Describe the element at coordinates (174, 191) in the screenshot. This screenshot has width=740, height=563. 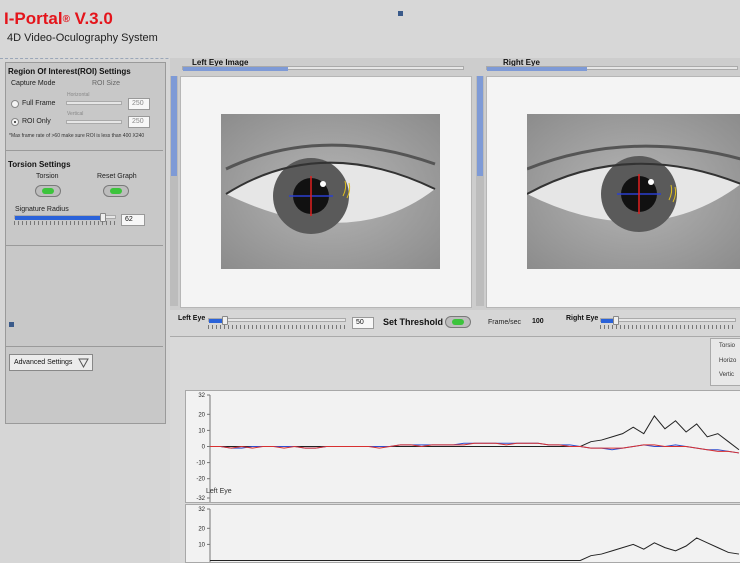
I see `left-image-vscroll` at that location.